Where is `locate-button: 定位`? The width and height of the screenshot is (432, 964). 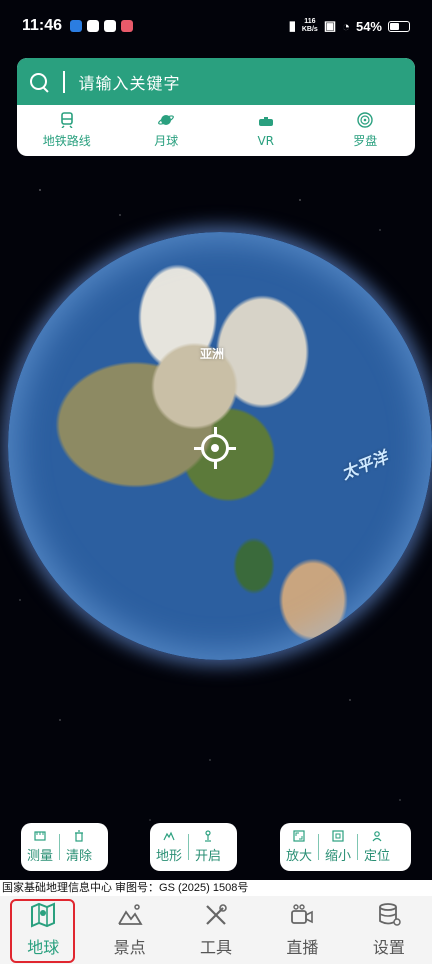
locate-button: 定位 is located at coordinates (377, 847).